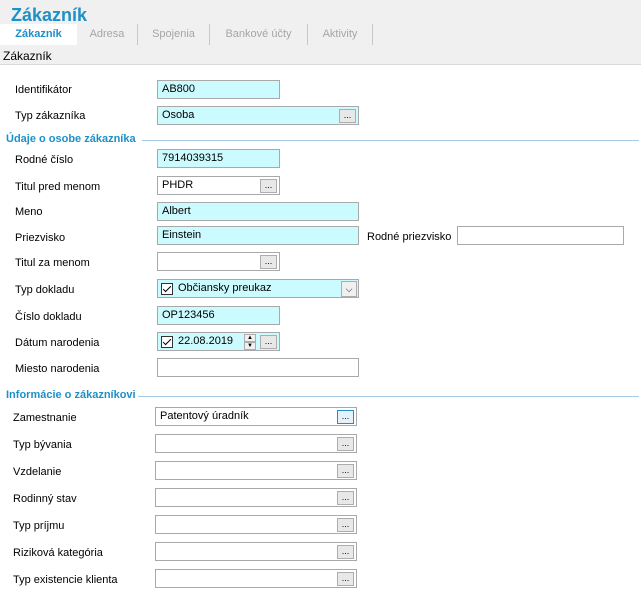 This screenshot has width=641, height=602. Describe the element at coordinates (349, 289) in the screenshot. I see `chevron-down-icon: ⌵` at that location.